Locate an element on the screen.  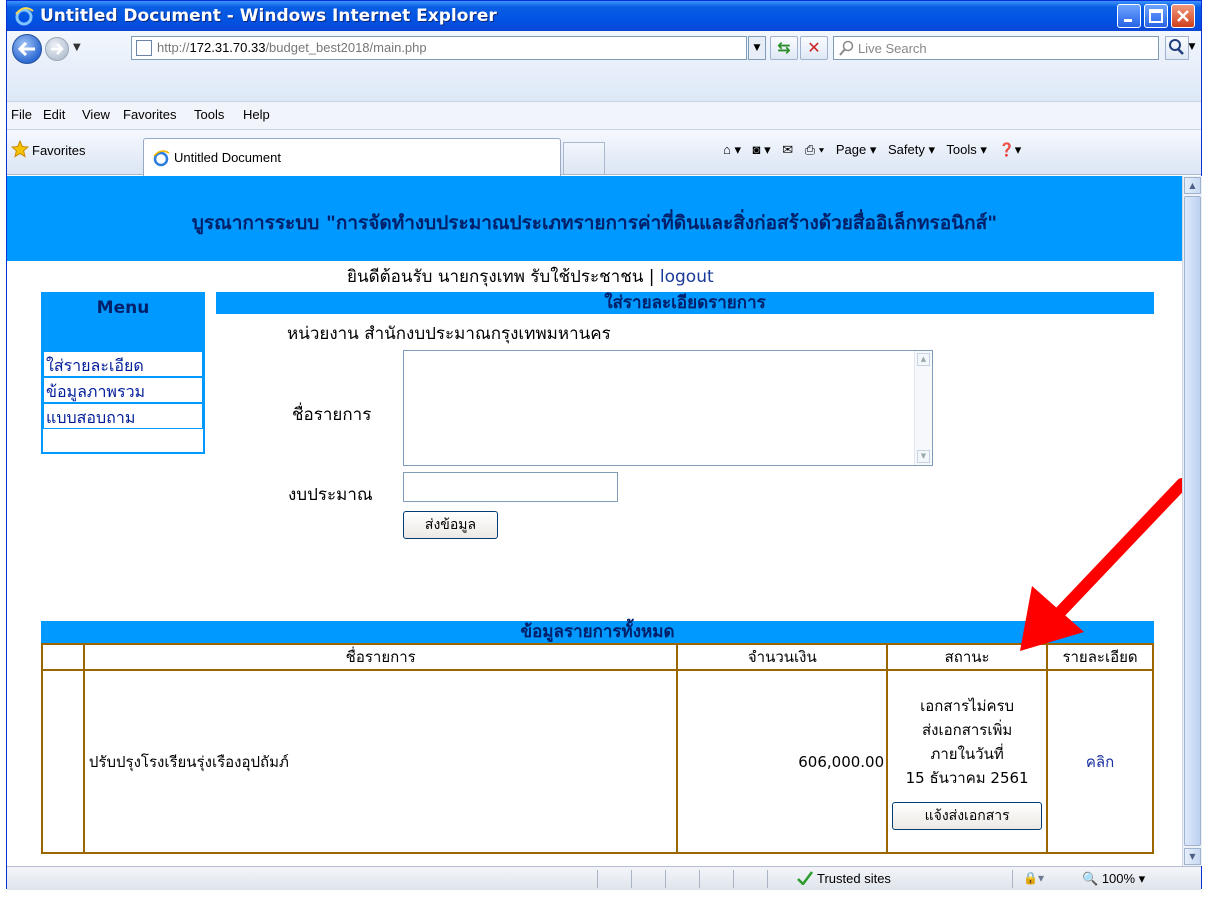
ie-logo-icon is located at coordinates (24, 16).